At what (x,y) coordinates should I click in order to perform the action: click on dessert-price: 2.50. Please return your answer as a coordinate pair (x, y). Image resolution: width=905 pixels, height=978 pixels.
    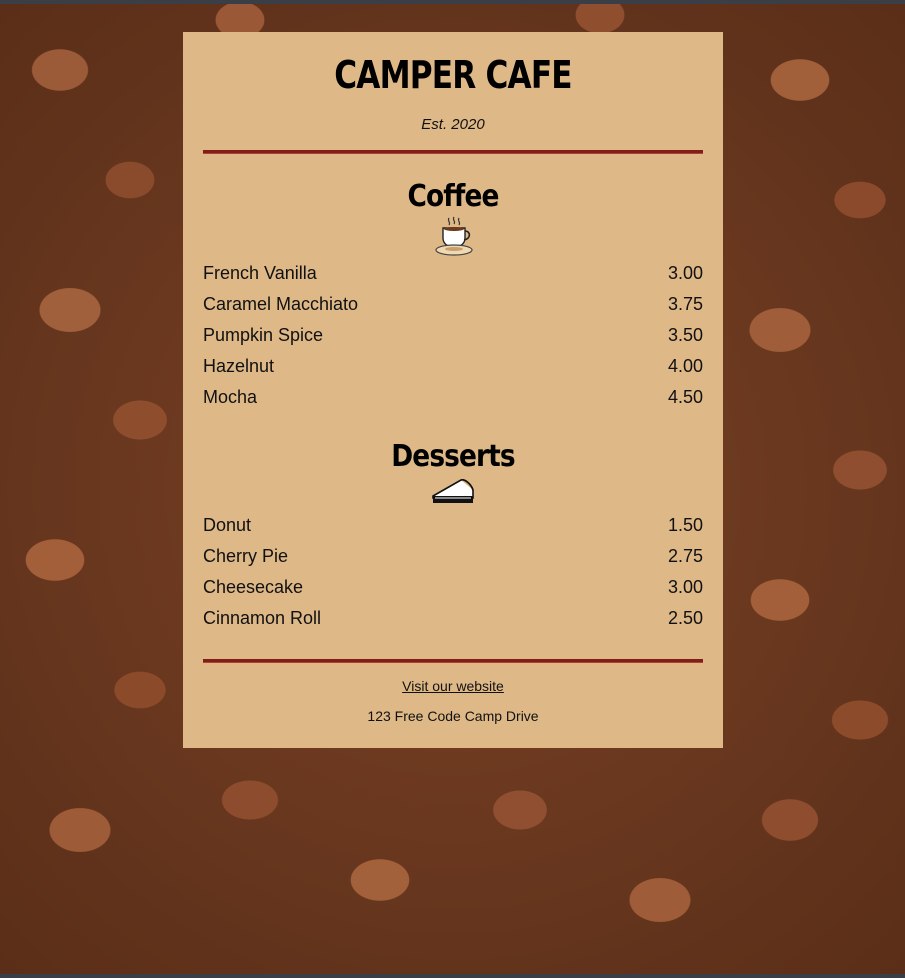
    Looking at the image, I should click on (685, 618).